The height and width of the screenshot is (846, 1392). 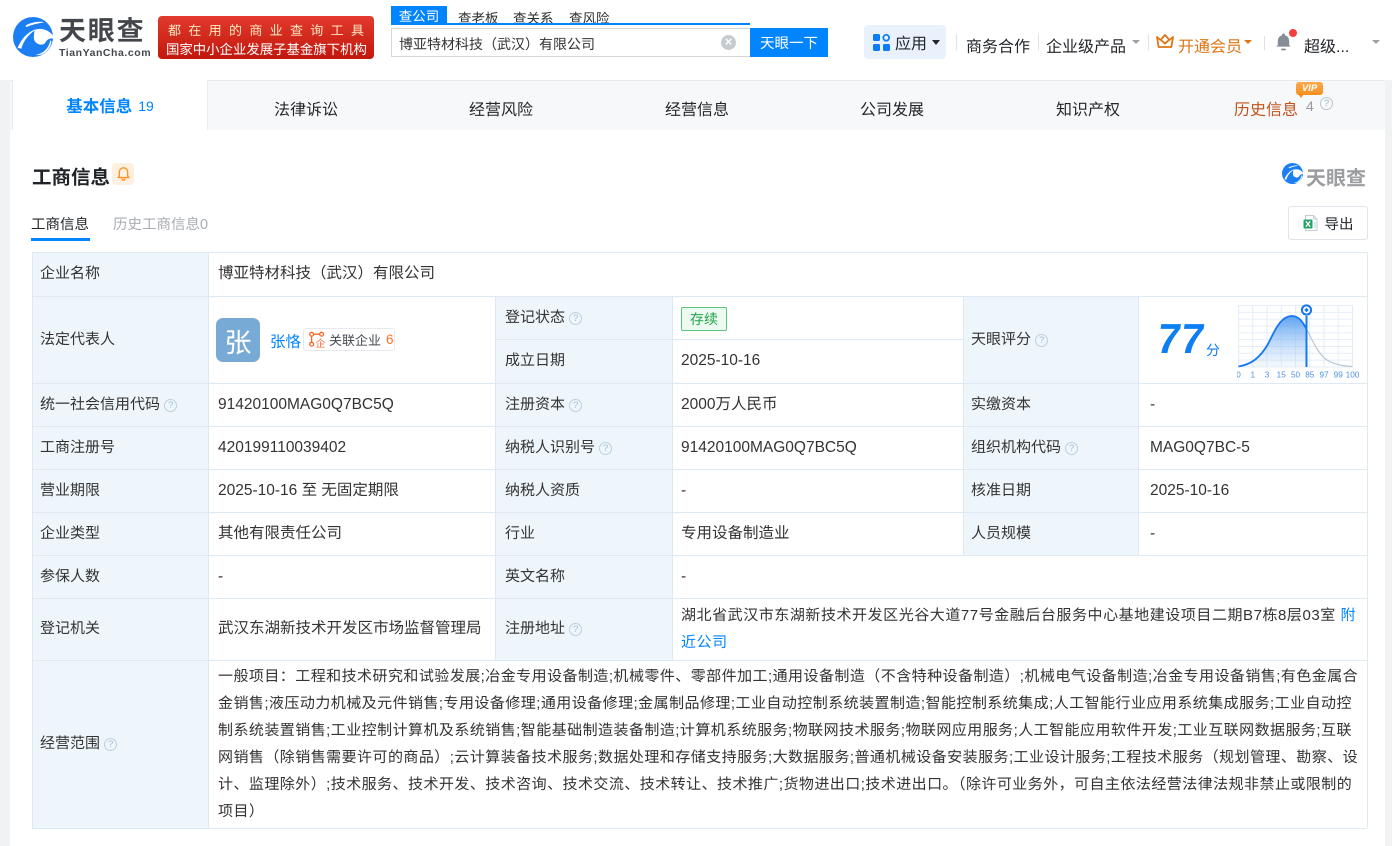 I want to click on svg-text: 3, so click(x=1267, y=375).